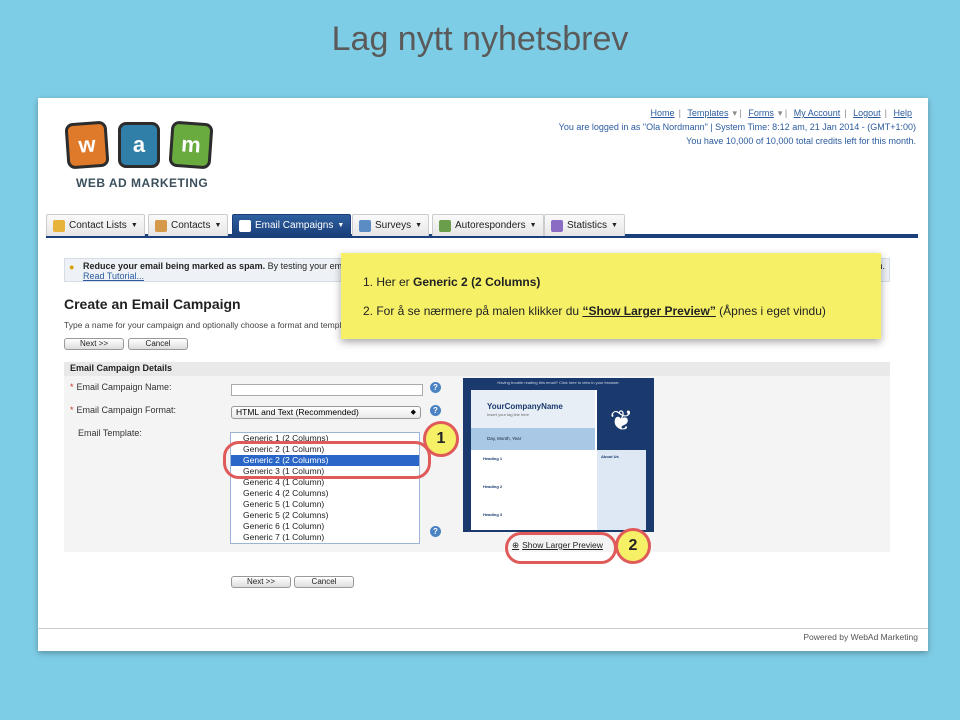 The height and width of the screenshot is (720, 960). Describe the element at coordinates (95, 225) in the screenshot. I see `nav-contact-lists: Contact Lists ▼` at that location.